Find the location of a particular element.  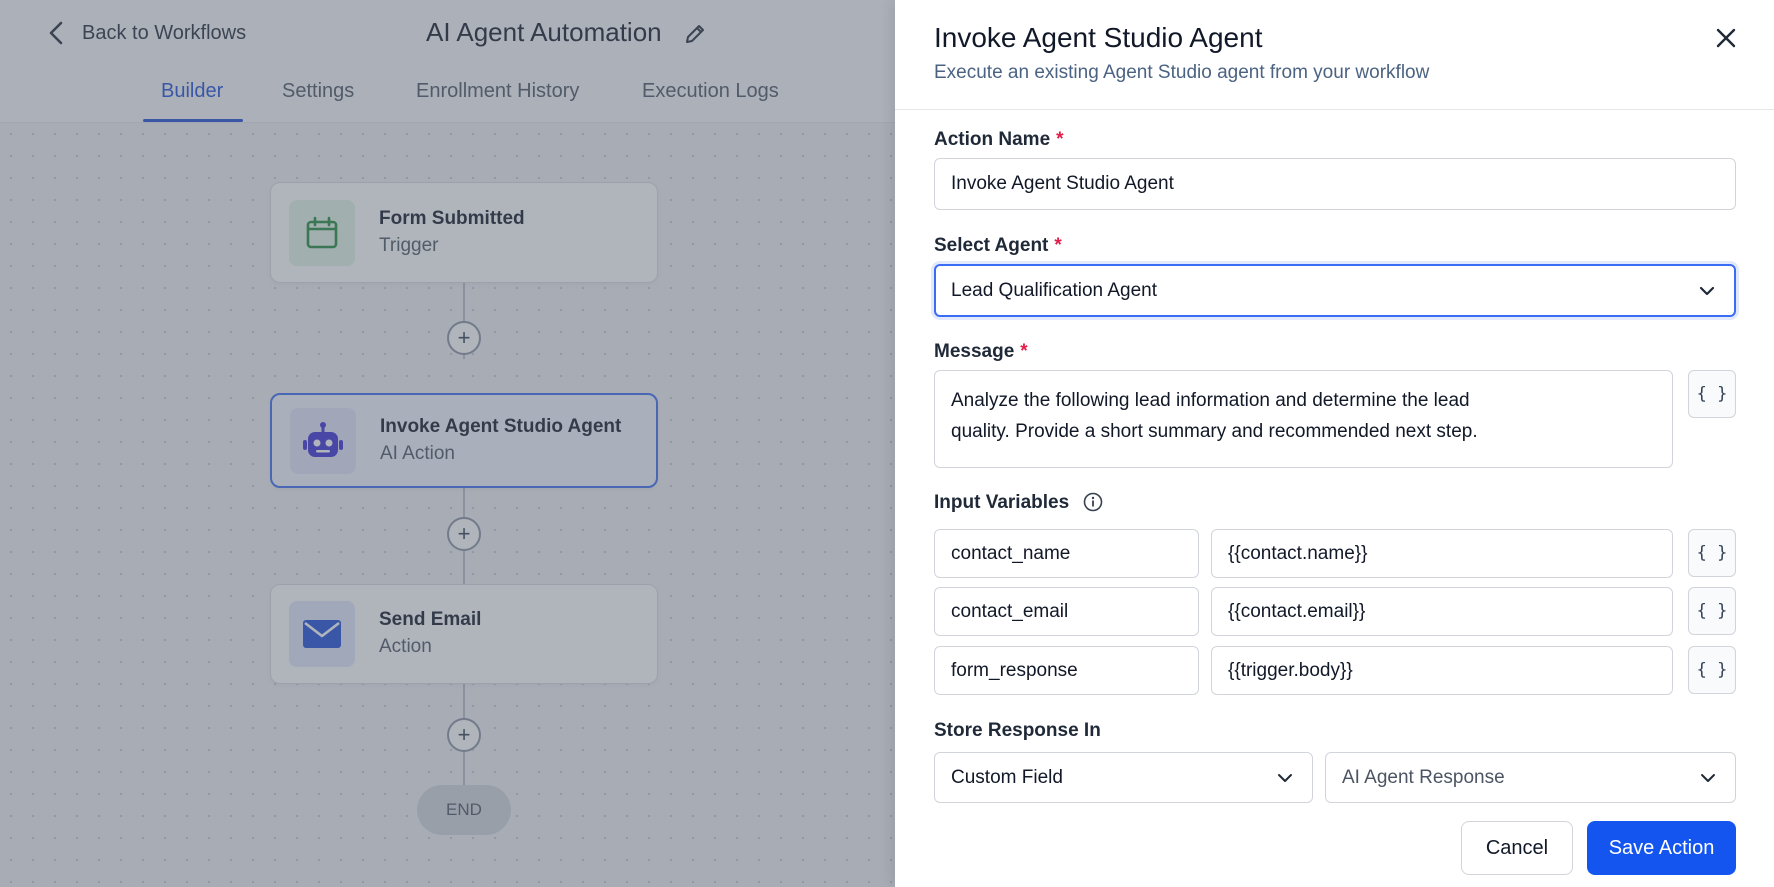

workflow-node-ai-action: Invoke Agent Studio Agent AI Action is located at coordinates (464, 440).